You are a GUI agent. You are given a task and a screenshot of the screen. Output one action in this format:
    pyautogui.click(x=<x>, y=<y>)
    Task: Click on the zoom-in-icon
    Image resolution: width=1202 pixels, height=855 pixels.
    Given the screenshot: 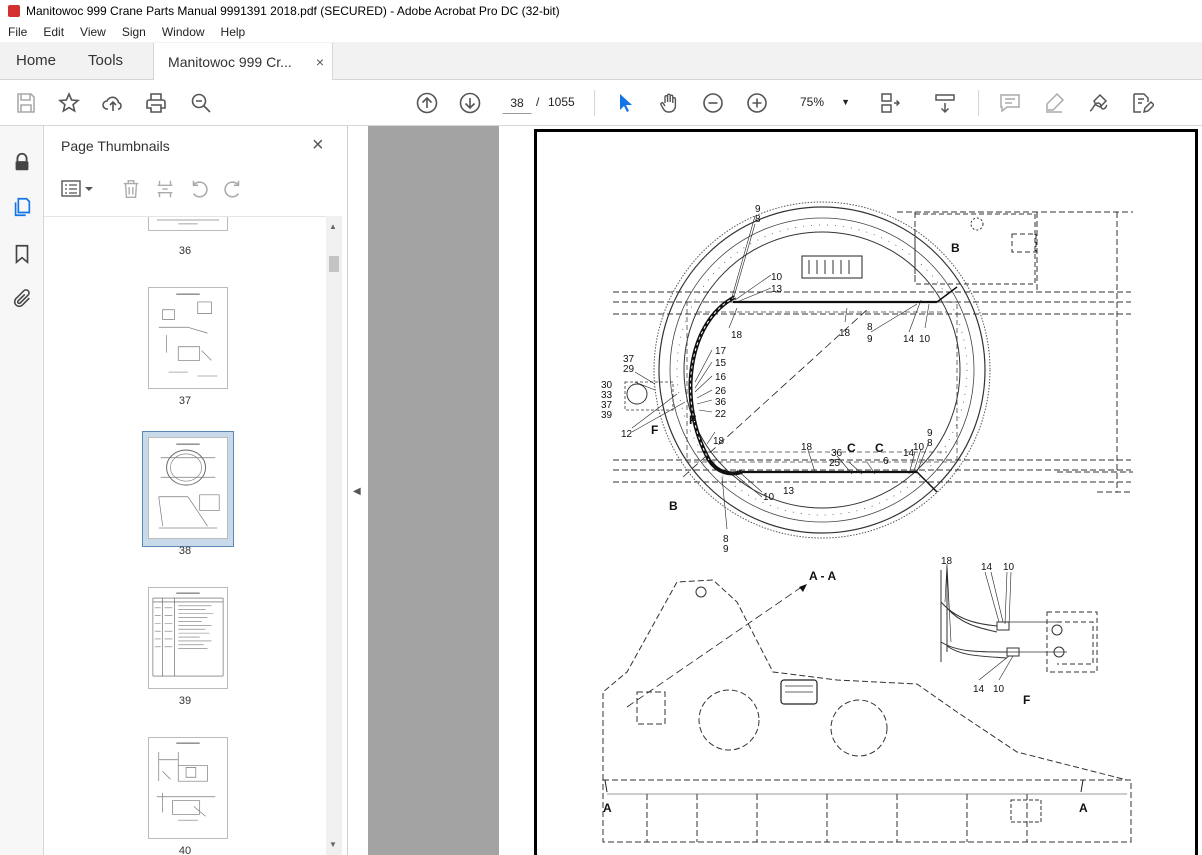 What is the action you would take?
    pyautogui.click(x=757, y=103)
    